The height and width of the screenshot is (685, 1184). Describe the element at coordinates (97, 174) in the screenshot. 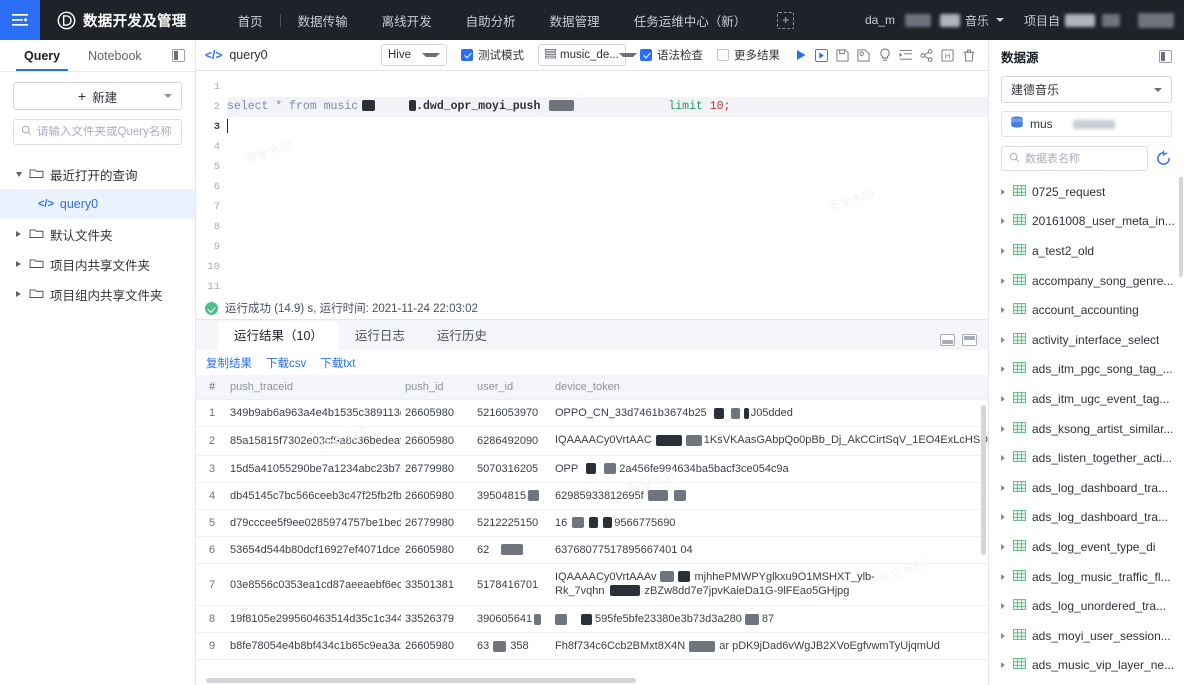

I see `tree-node-recent-queries: 最近打开的查询` at that location.